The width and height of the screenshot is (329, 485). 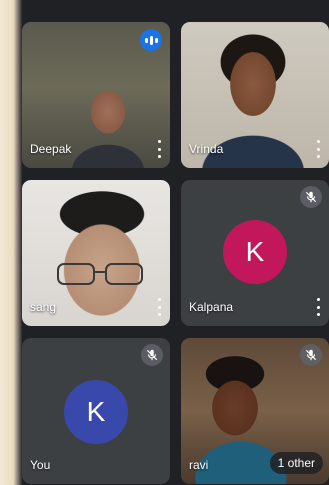 I want to click on participant-tile-you: K You, so click(x=96, y=411).